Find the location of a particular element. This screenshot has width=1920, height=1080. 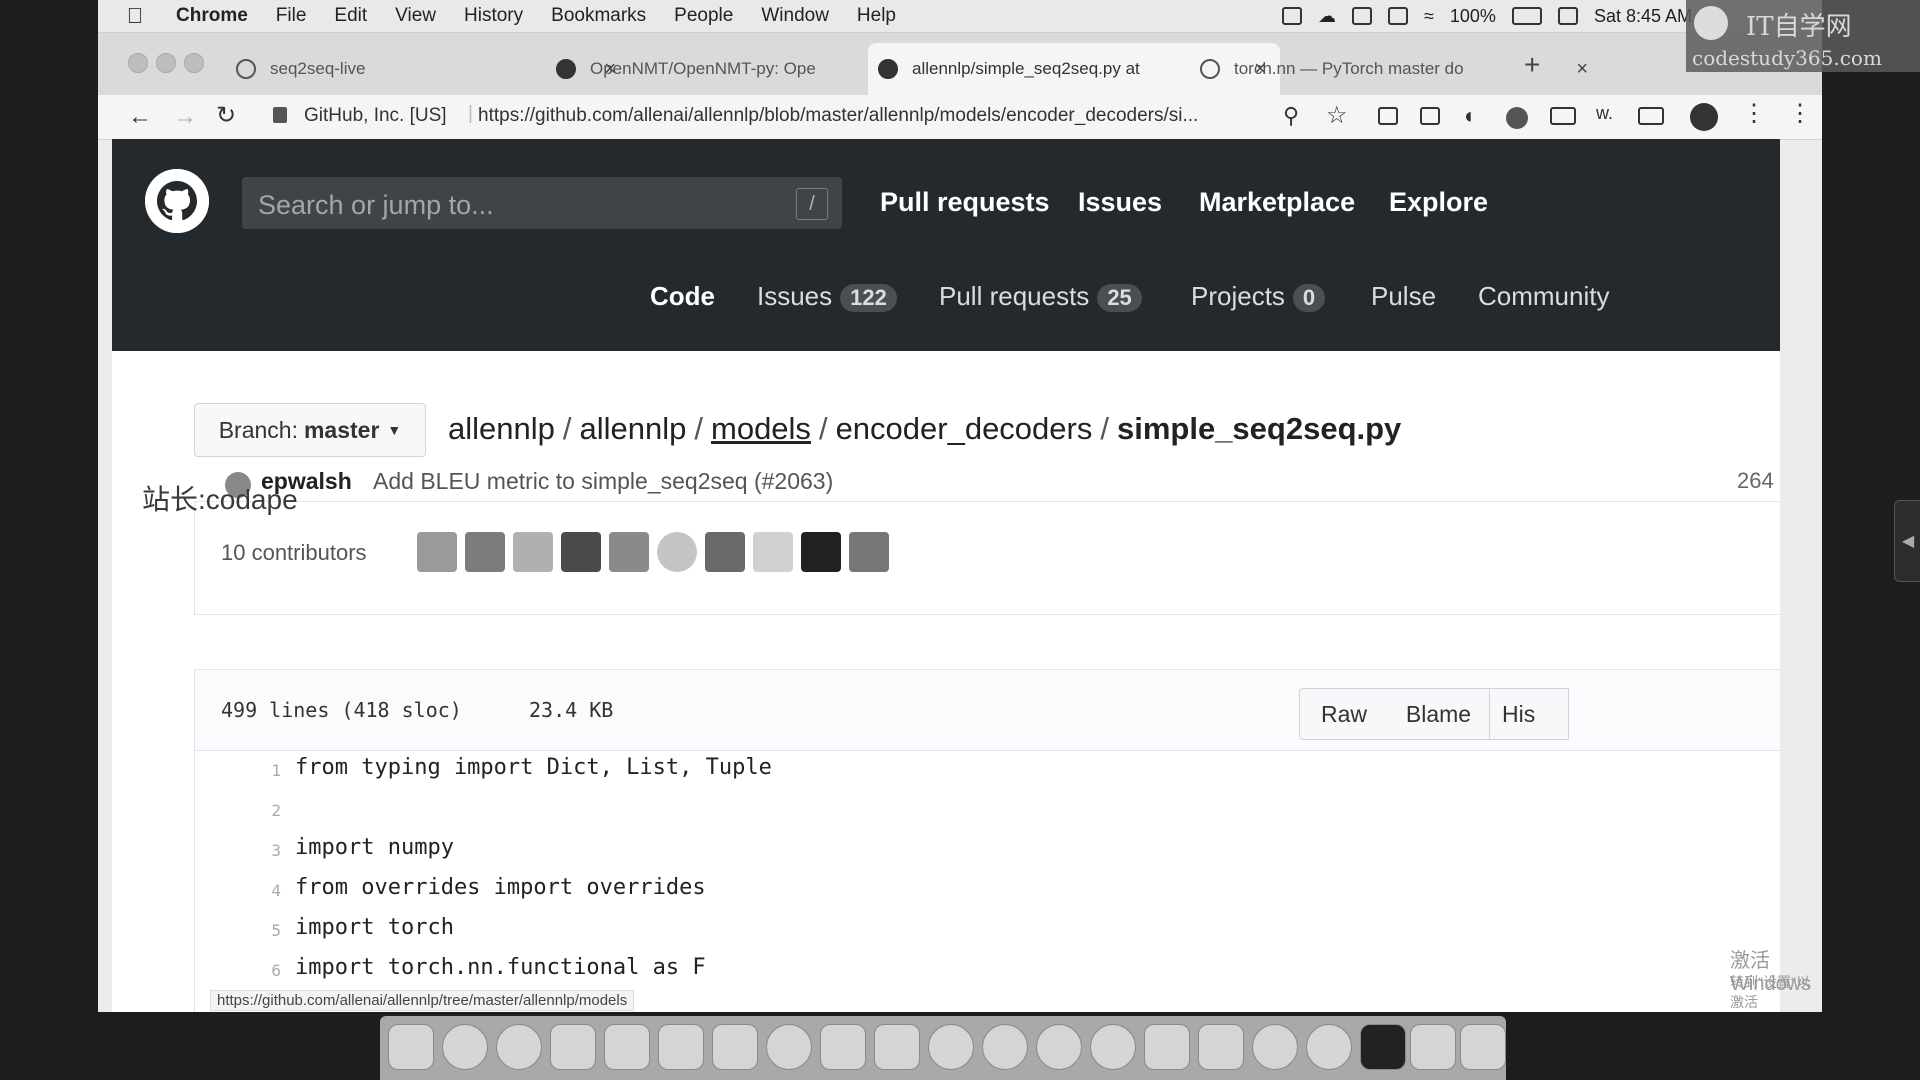

menu-bookmarks: Bookmarks is located at coordinates (598, 16).